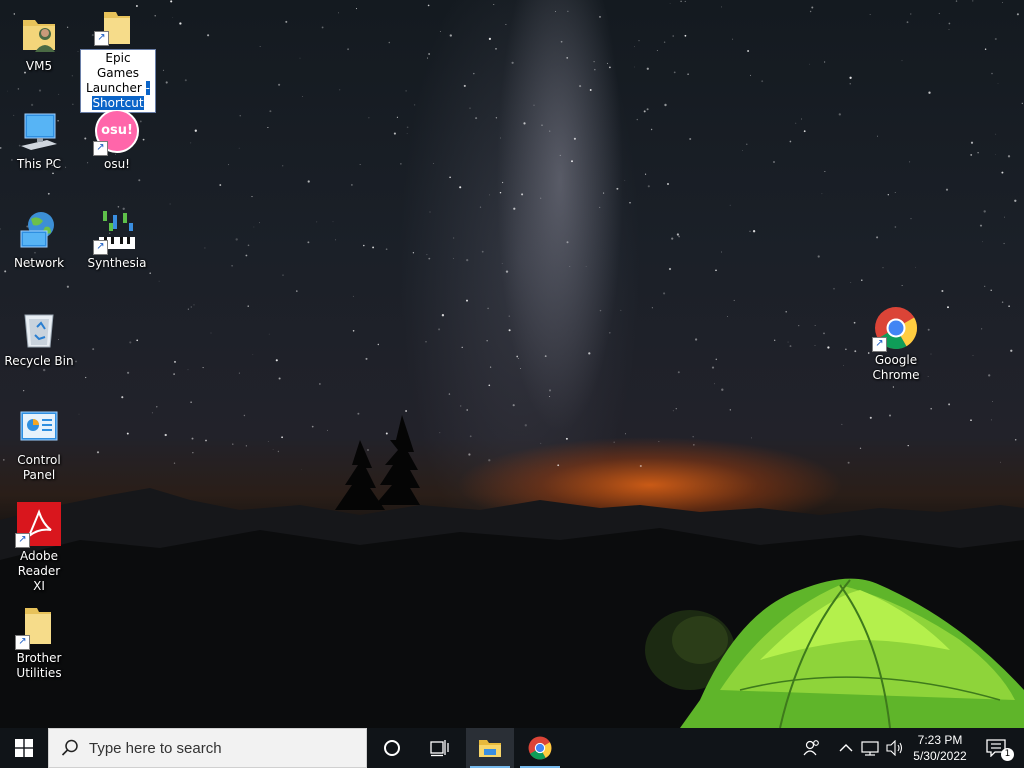  I want to click on desktop-icon-adobe-reader: ↗ Adobe Reader XI, so click(39, 548).